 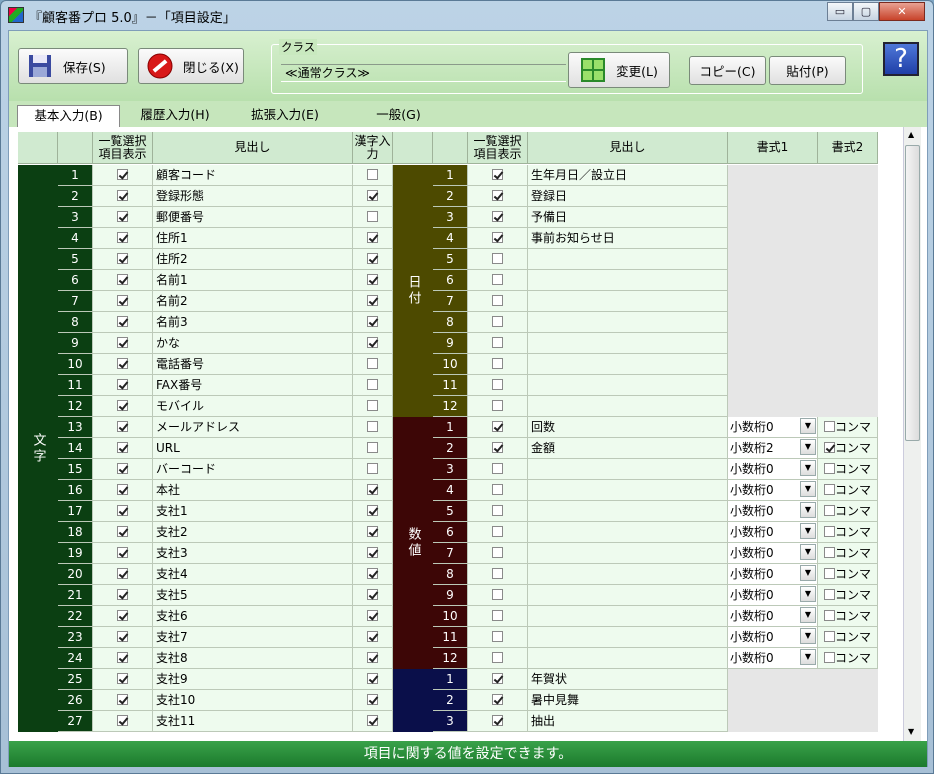 I want to click on heading-cell: 支社9, so click(x=253, y=679).